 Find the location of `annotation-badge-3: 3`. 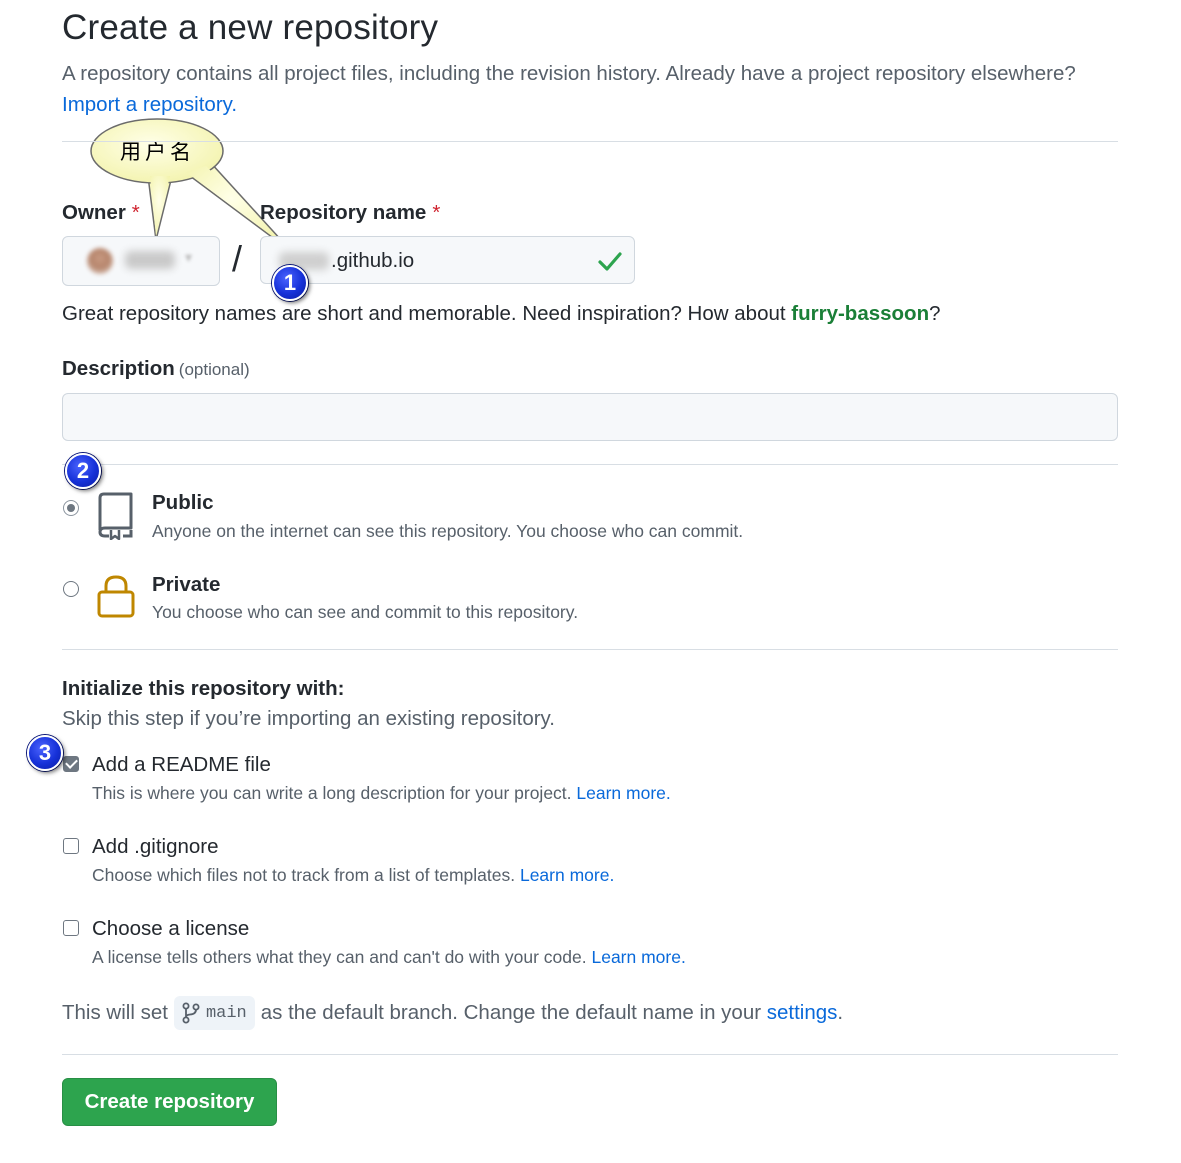

annotation-badge-3: 3 is located at coordinates (45, 753).